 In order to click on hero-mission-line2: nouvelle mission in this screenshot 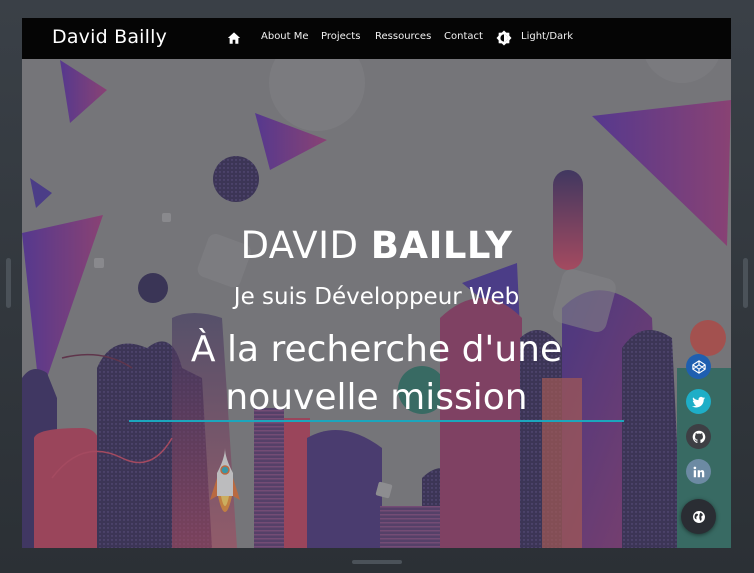, I will do `click(376, 397)`.